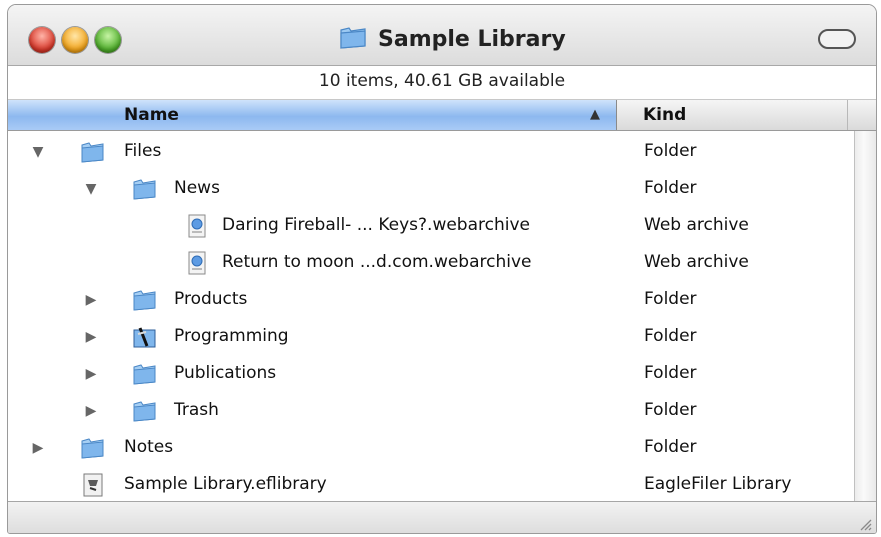  I want to click on item-name: Sample Library.eflibrary, so click(225, 484).